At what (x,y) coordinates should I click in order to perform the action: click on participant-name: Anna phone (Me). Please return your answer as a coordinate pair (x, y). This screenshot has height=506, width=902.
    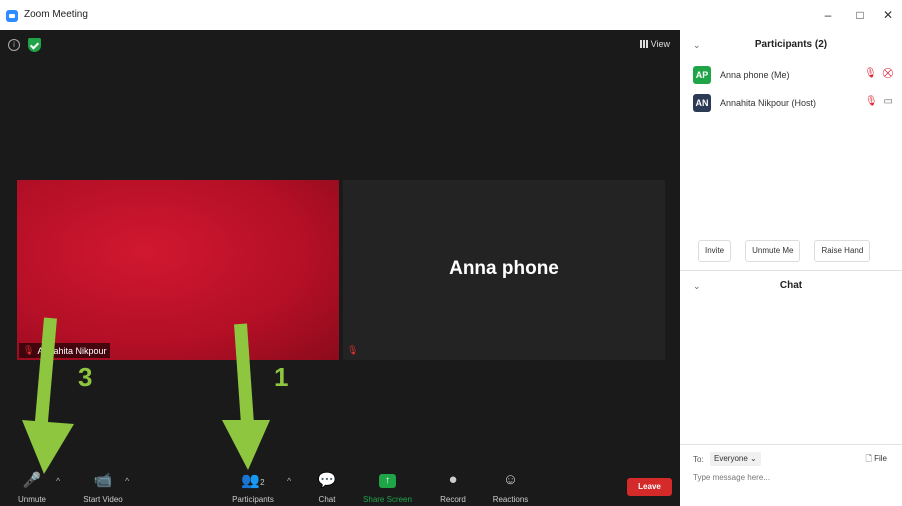
    Looking at the image, I should click on (755, 75).